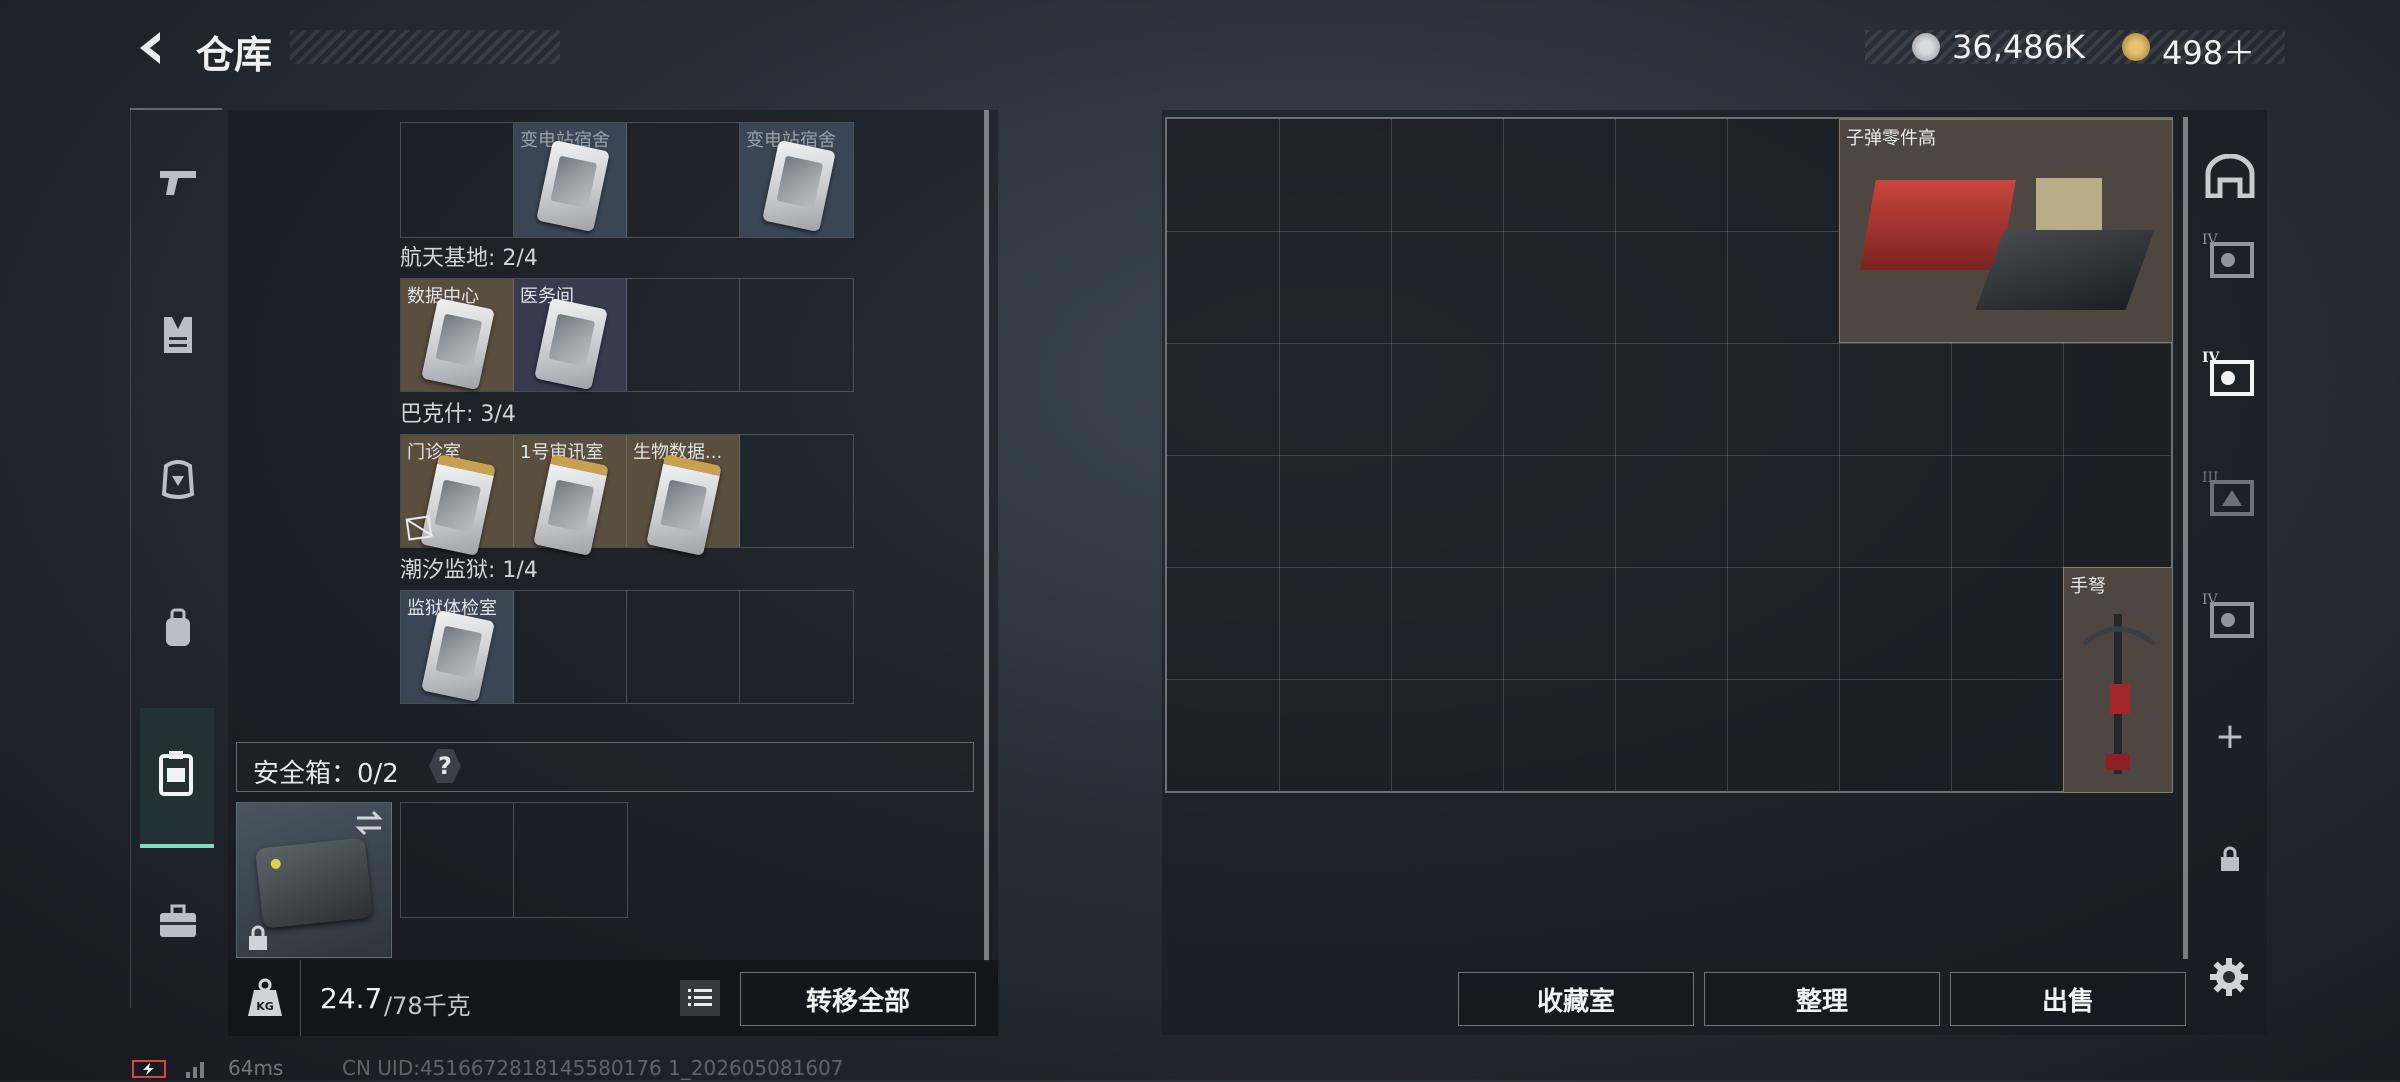  Describe the element at coordinates (178, 632) in the screenshot. I see `backpack-icon` at that location.